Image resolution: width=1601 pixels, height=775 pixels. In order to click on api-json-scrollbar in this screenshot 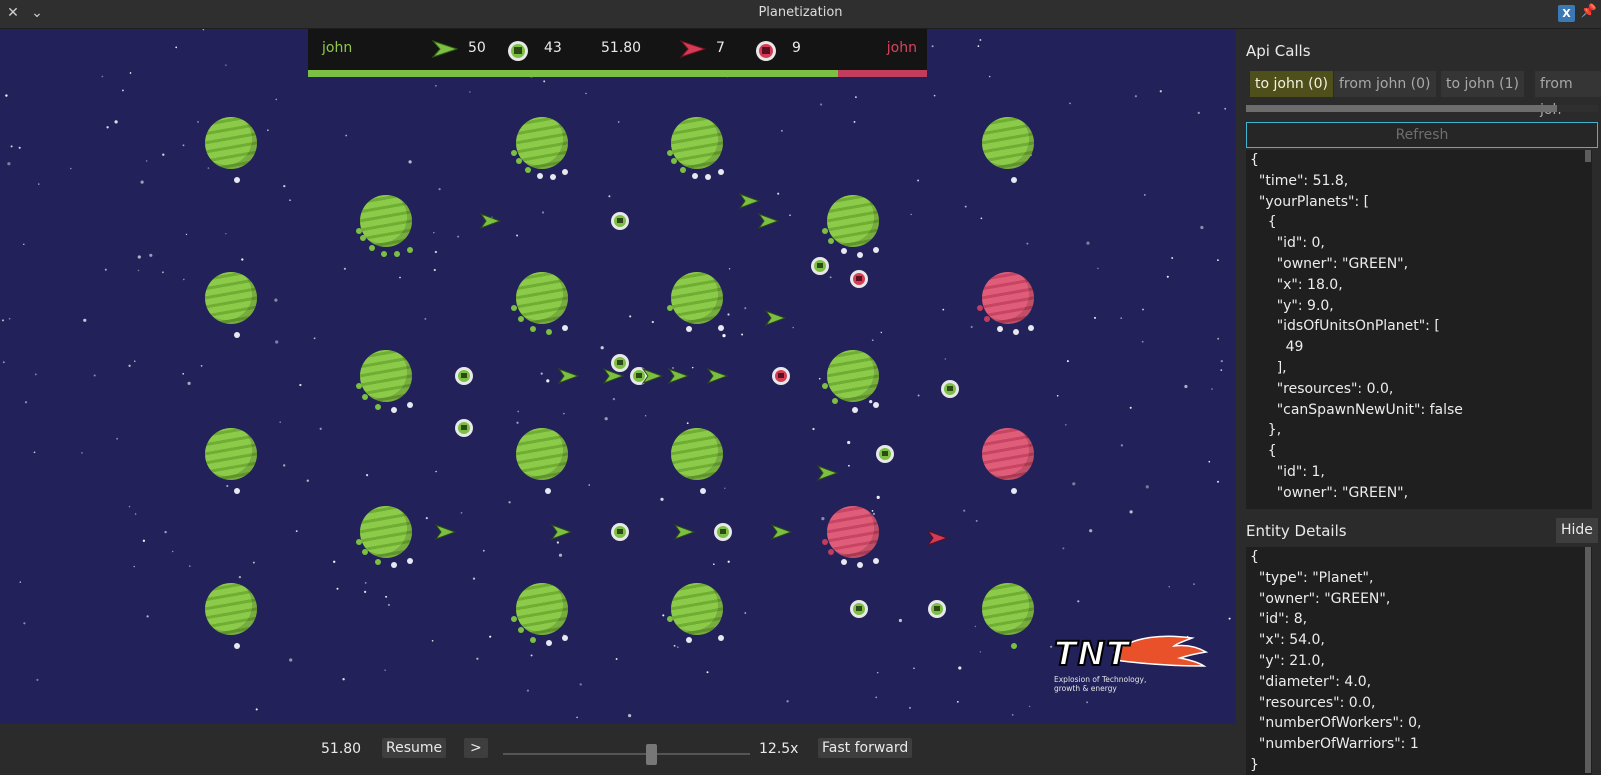, I will do `click(1588, 156)`.